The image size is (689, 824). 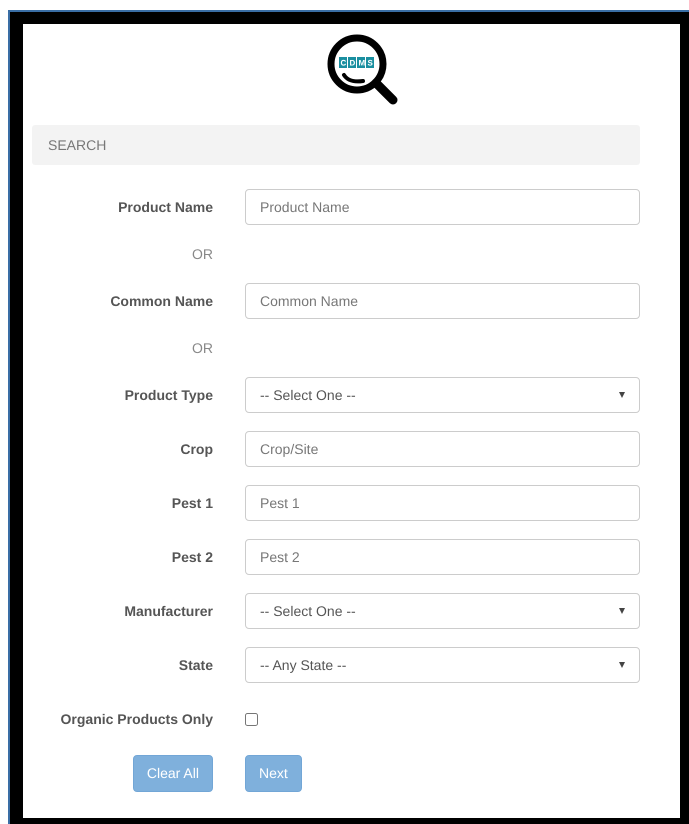 What do you see at coordinates (442, 665) in the screenshot?
I see `dropdown: -- Any State --` at bounding box center [442, 665].